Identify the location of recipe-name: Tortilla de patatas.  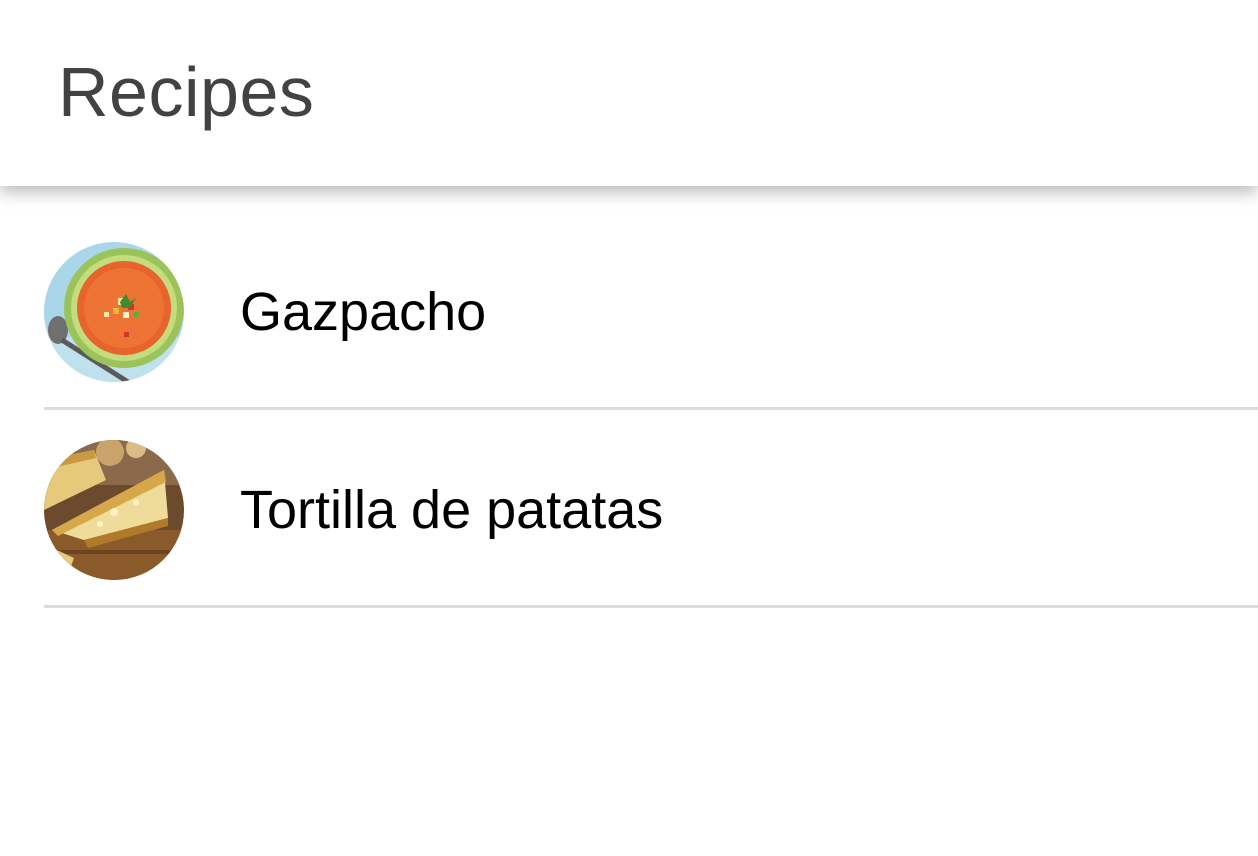
(452, 510).